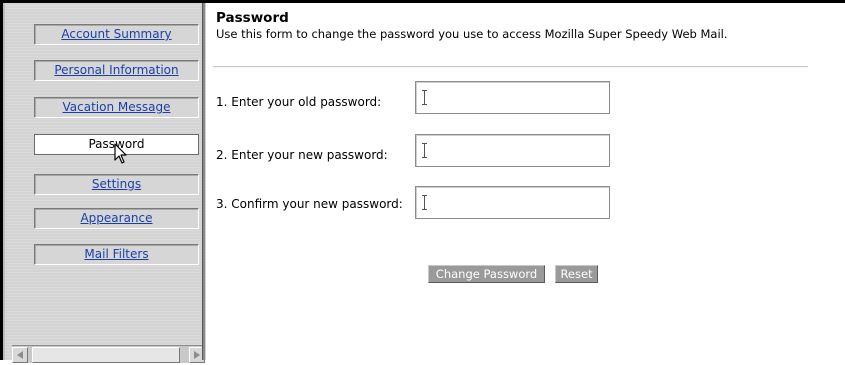 Image resolution: width=845 pixels, height=365 pixels. I want to click on old-password-input, so click(512, 97).